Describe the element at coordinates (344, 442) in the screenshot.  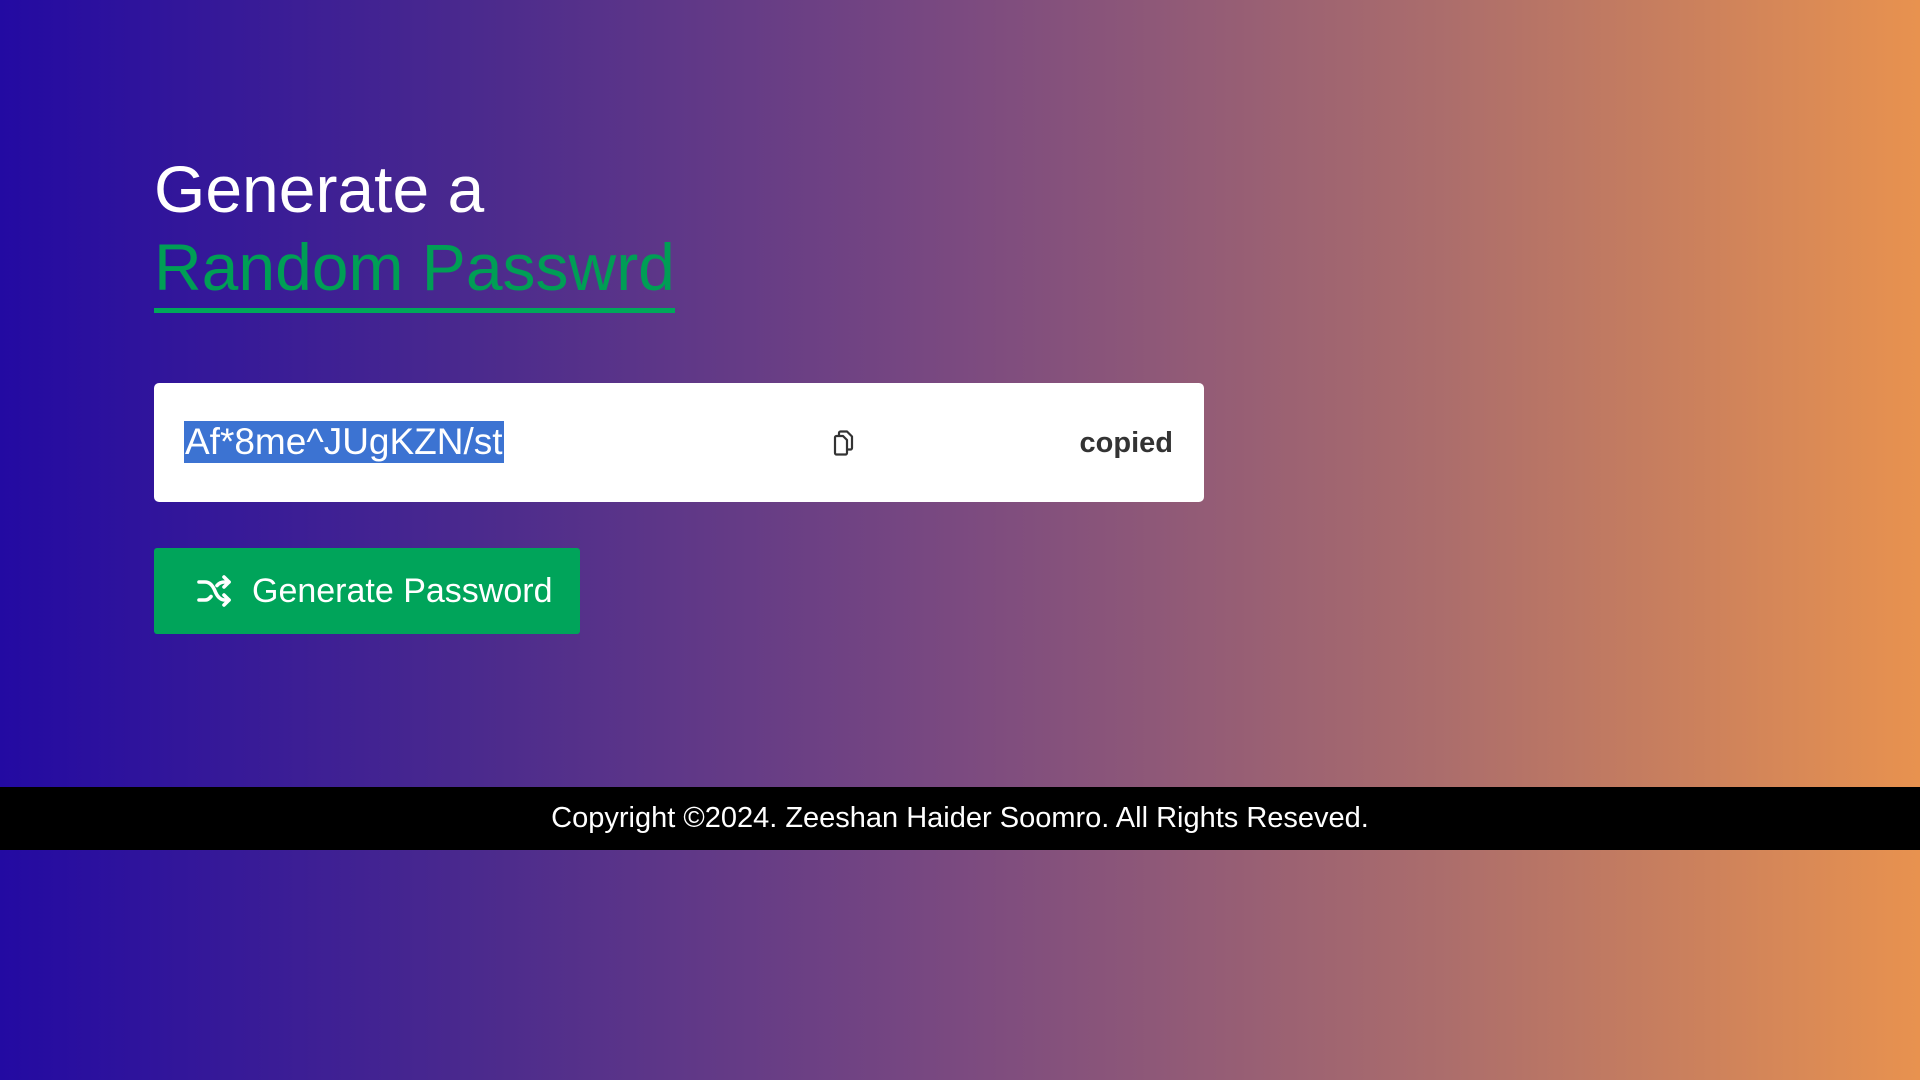
I see `password-output: Af*8me^JUgKZN/st` at that location.